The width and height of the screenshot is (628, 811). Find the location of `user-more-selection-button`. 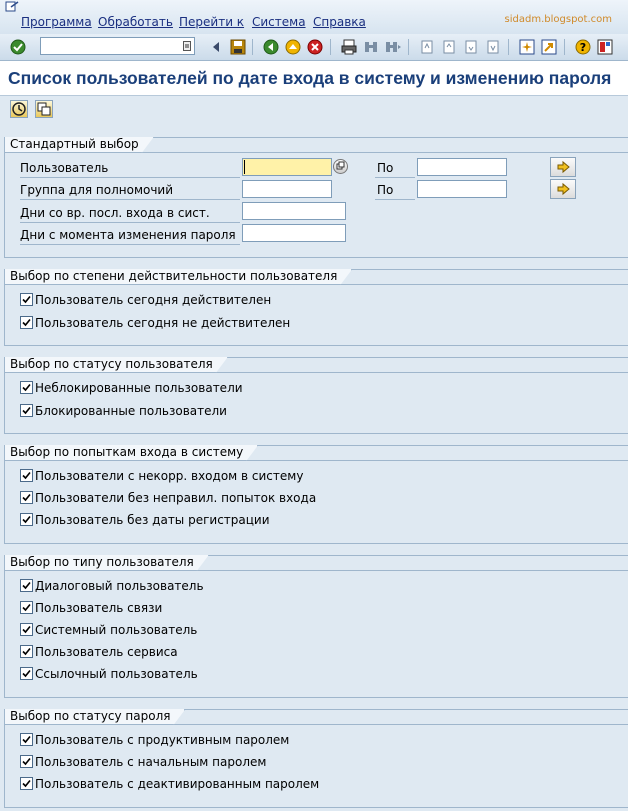

user-more-selection-button is located at coordinates (563, 167).